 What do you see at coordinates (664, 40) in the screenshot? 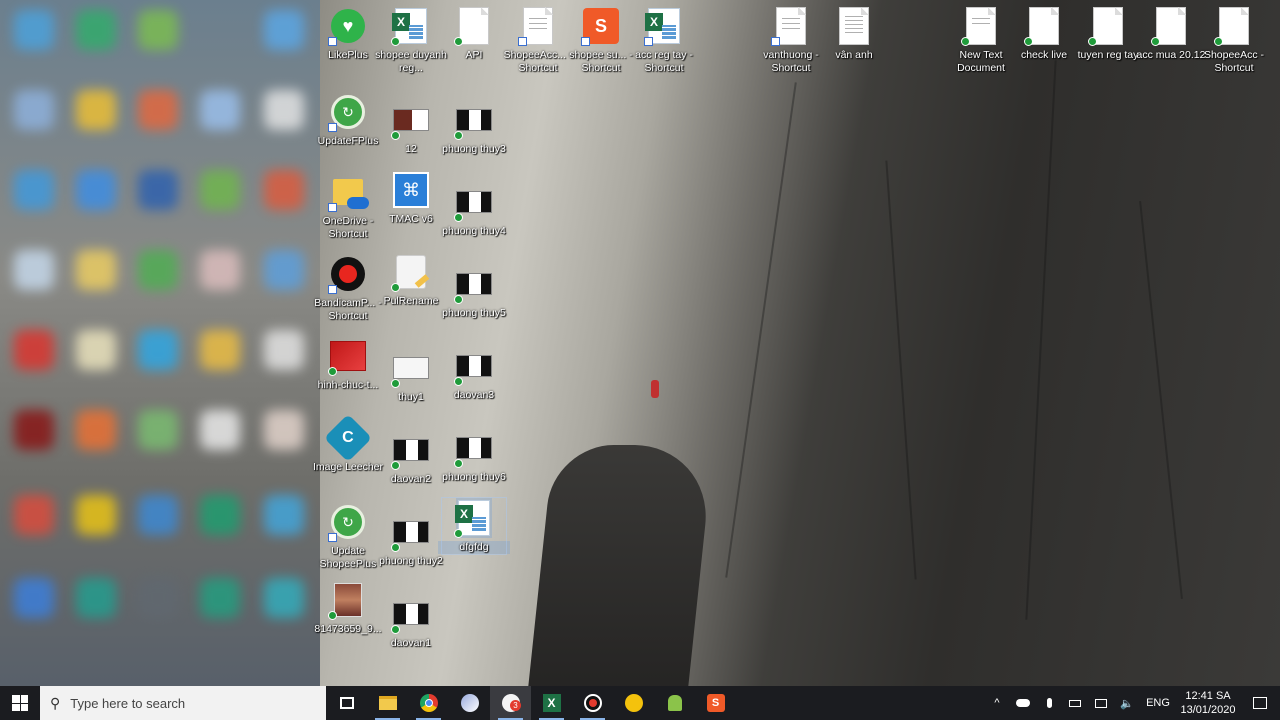
I see `acc-reg-tay-shortcut-icon: X acc reg tay - Shortcut` at bounding box center [664, 40].